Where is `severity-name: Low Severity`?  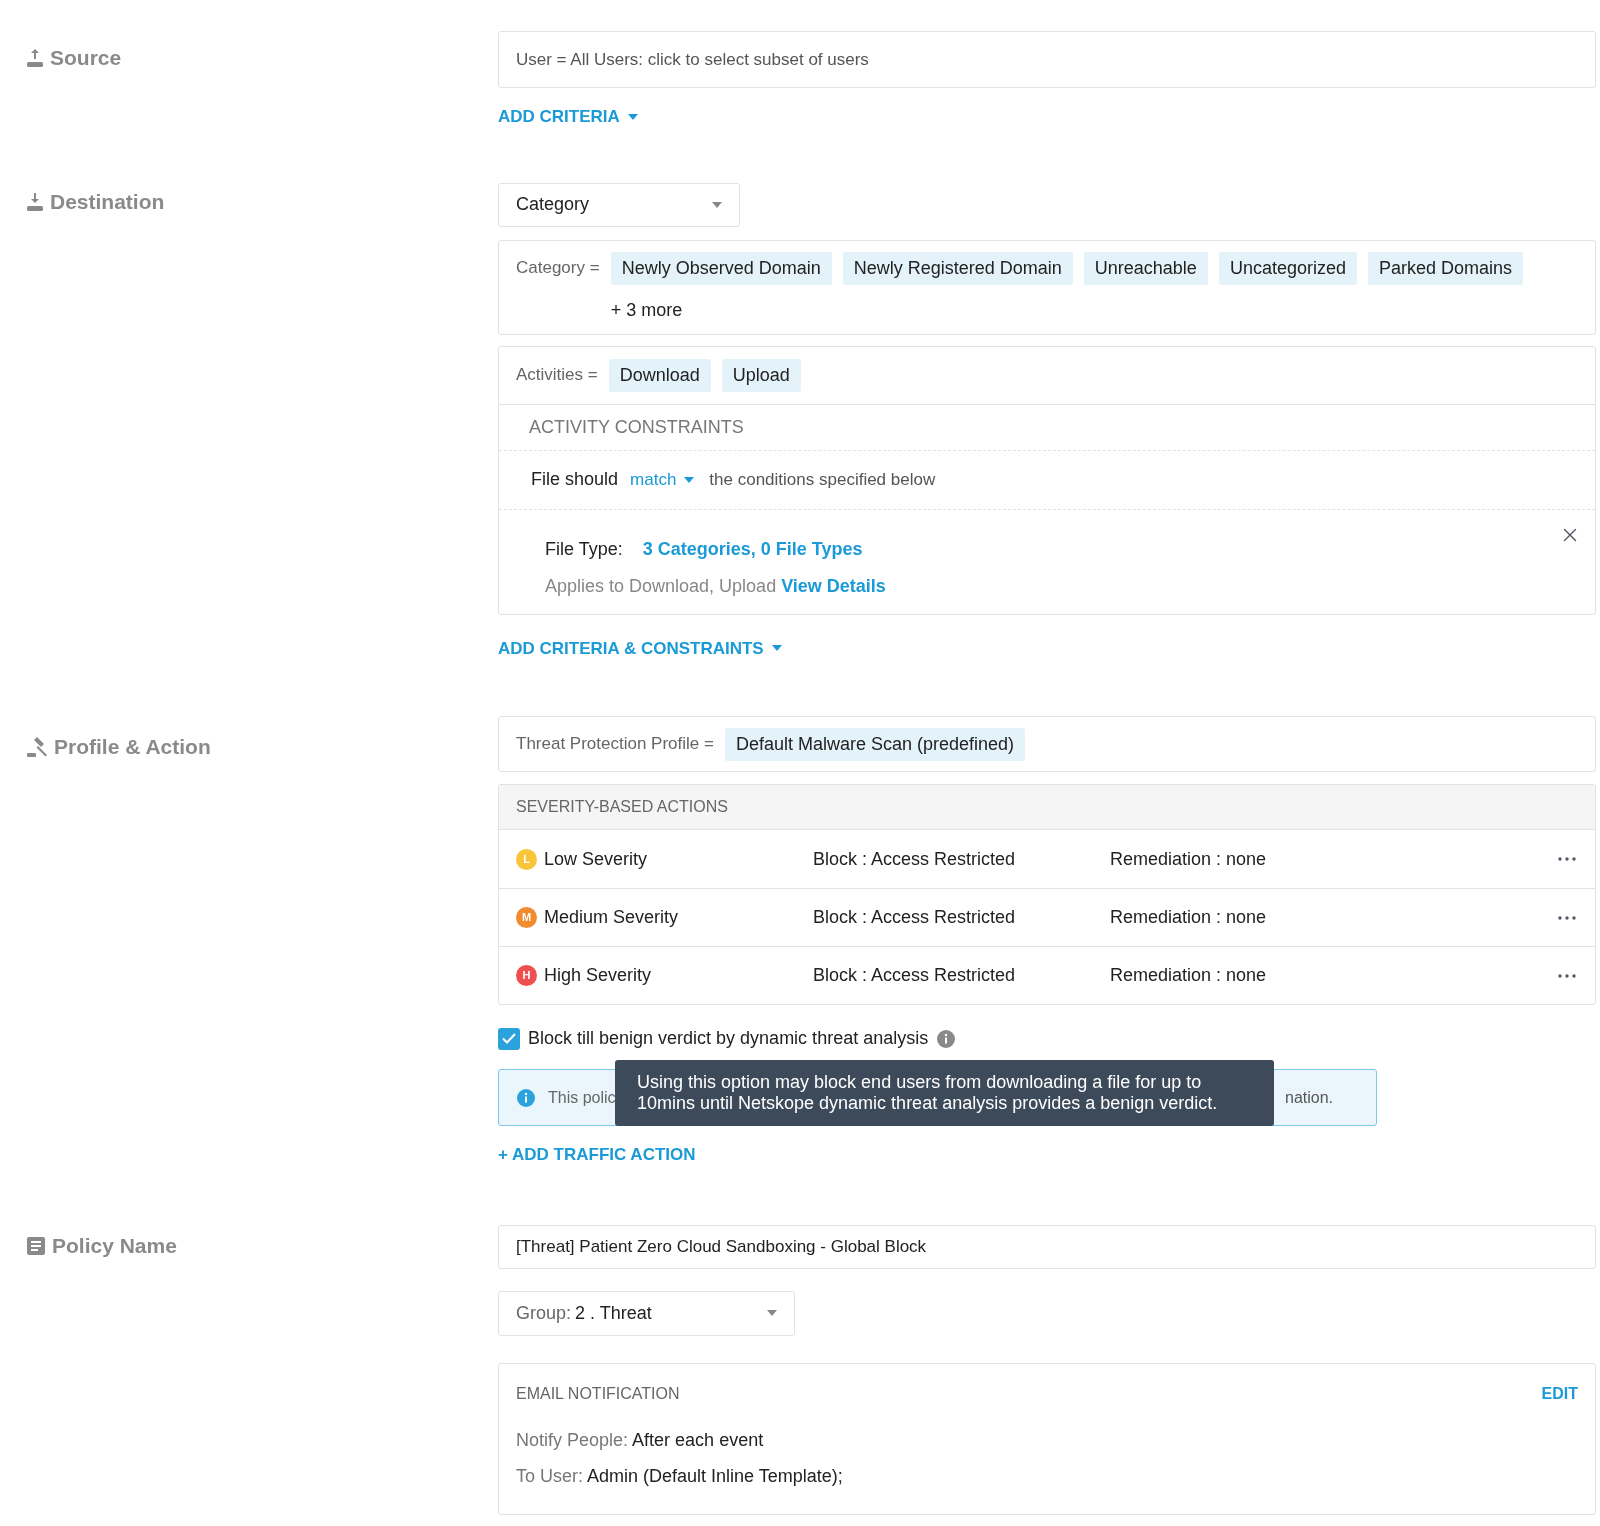 severity-name: Low Severity is located at coordinates (596, 859).